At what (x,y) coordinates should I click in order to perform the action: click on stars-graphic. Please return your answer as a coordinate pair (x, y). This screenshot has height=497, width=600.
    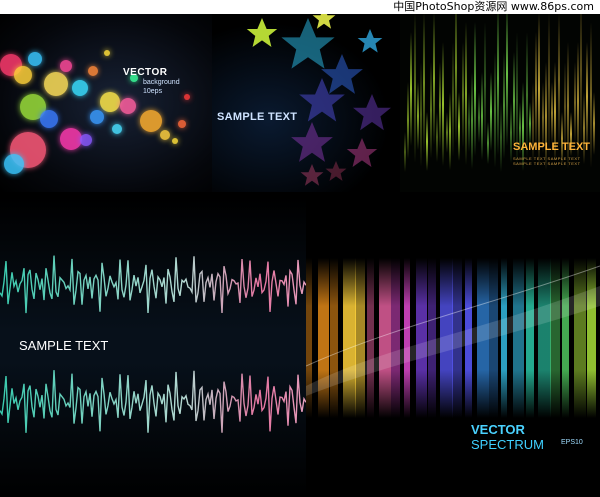
    Looking at the image, I should click on (318, 100).